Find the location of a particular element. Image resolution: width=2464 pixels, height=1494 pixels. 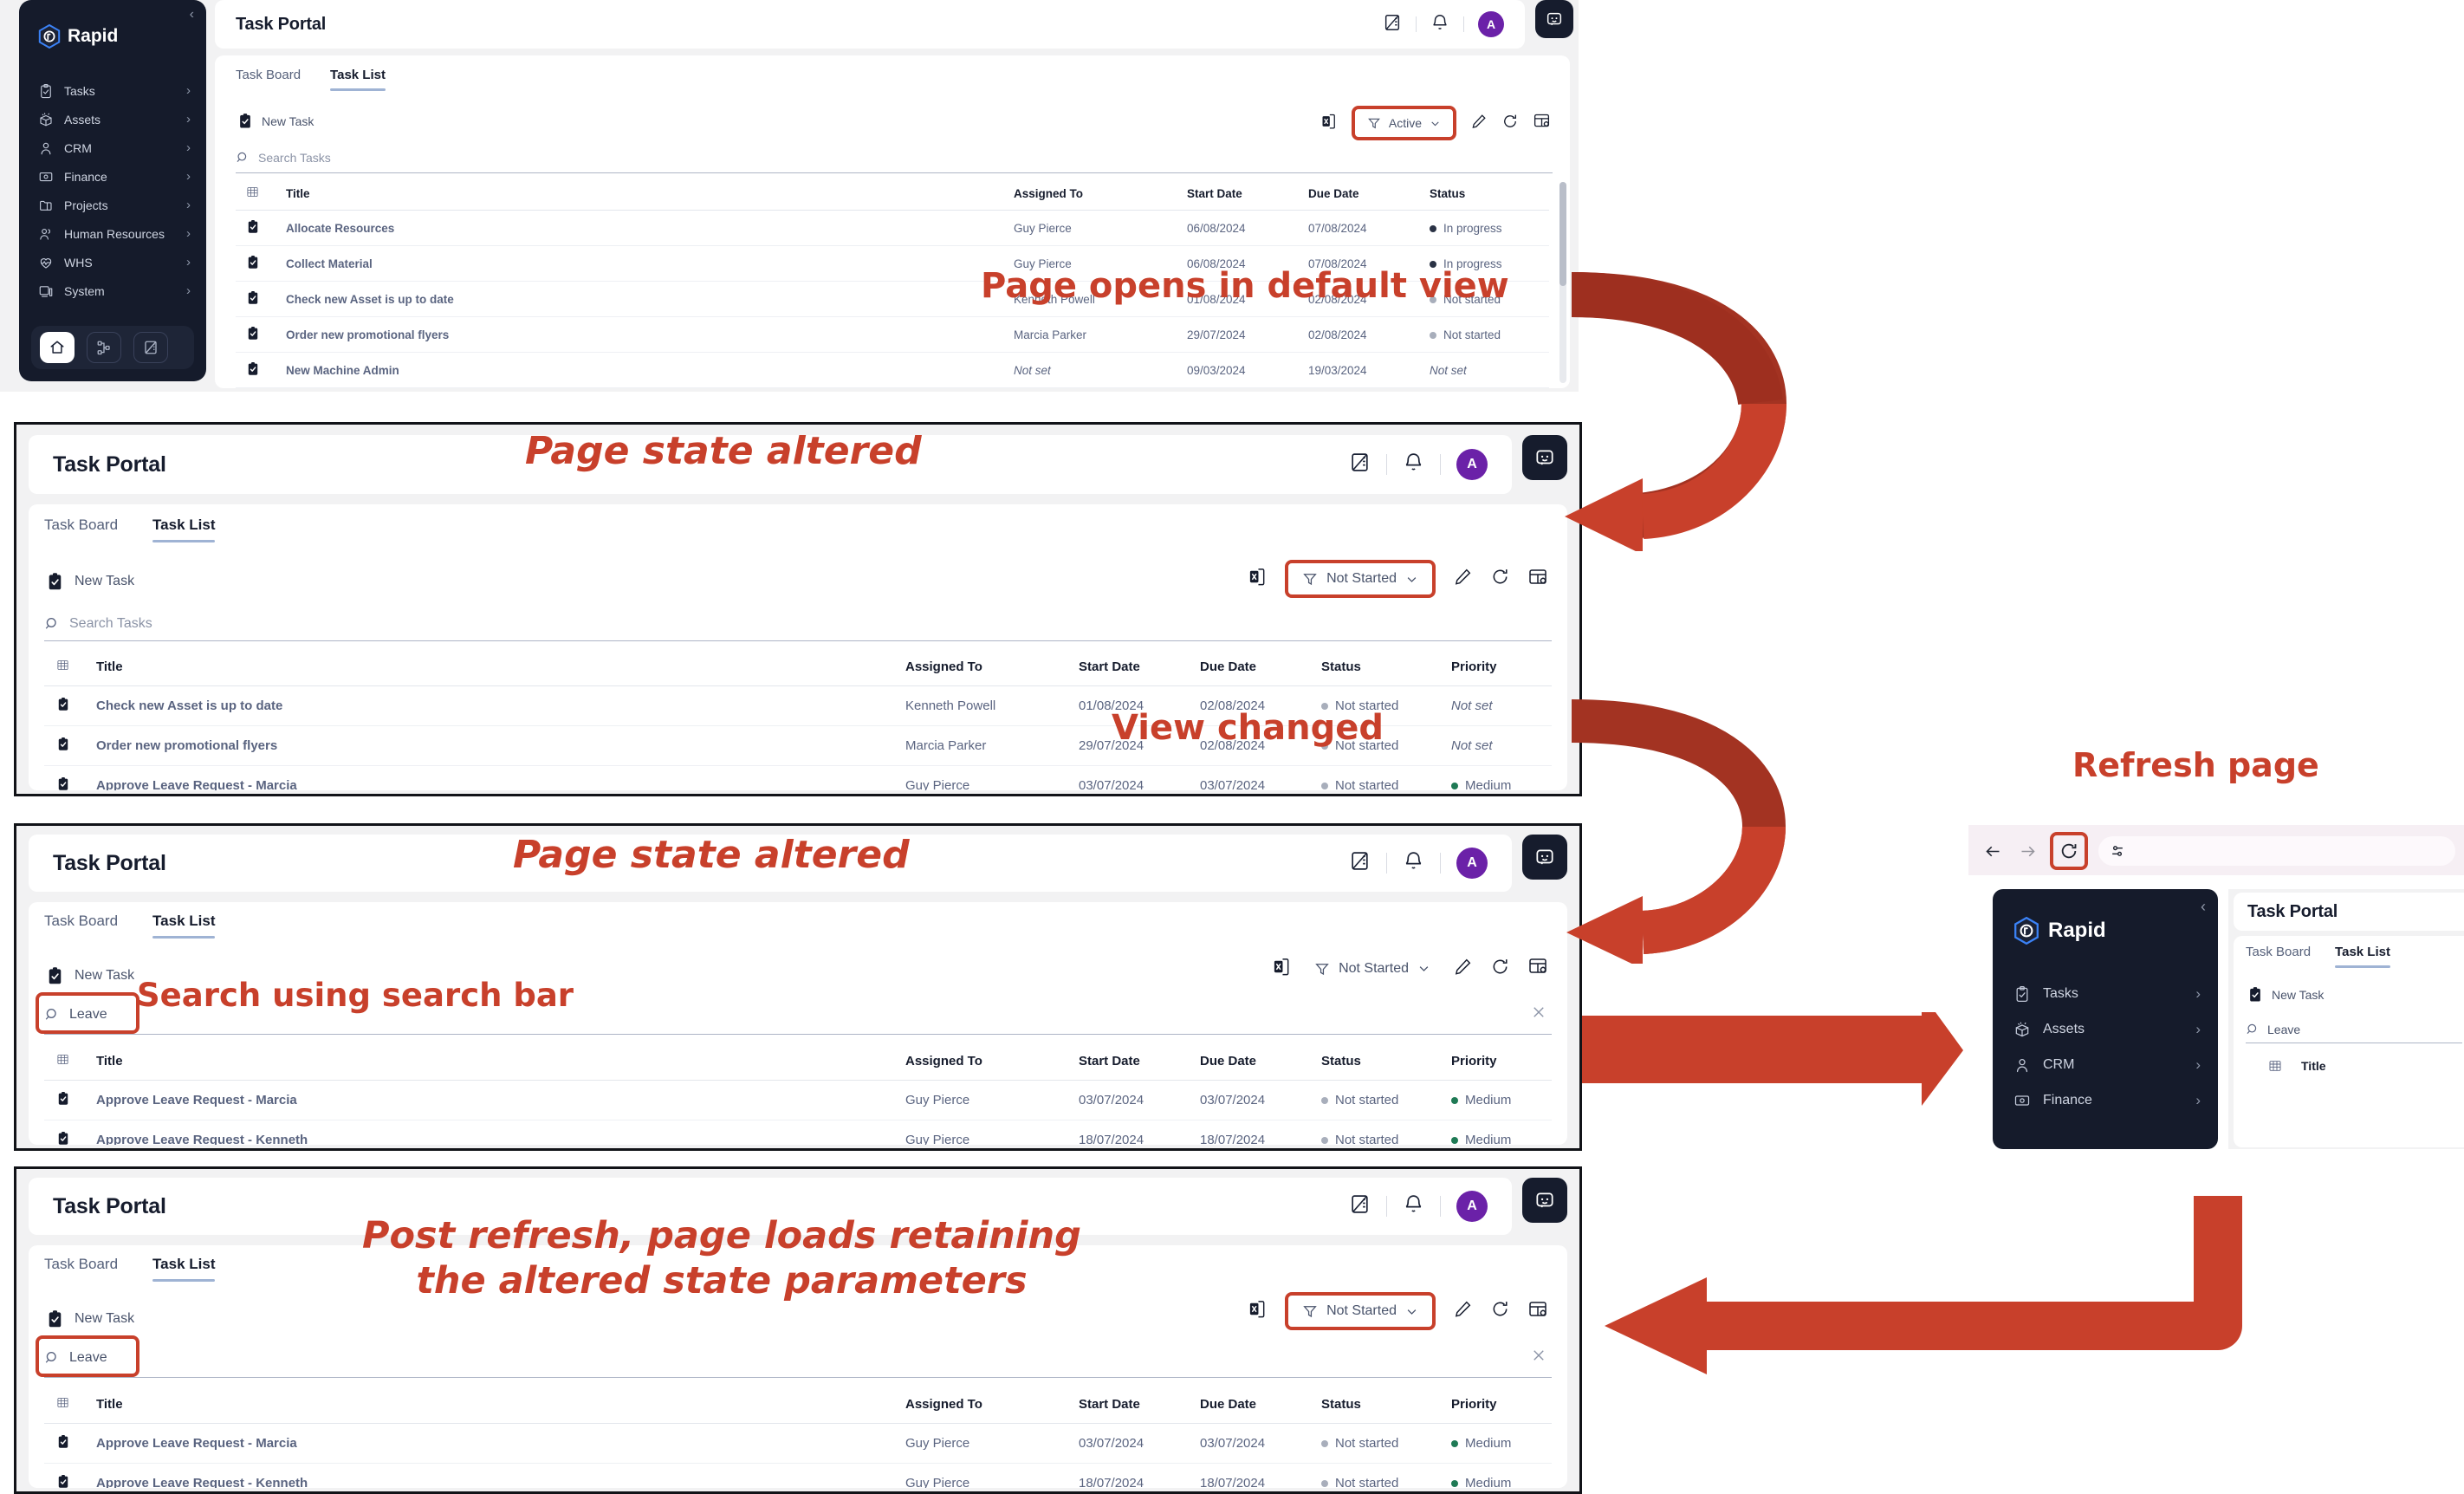

sidebar-item-human-resources: Human Resources › is located at coordinates (113, 233).